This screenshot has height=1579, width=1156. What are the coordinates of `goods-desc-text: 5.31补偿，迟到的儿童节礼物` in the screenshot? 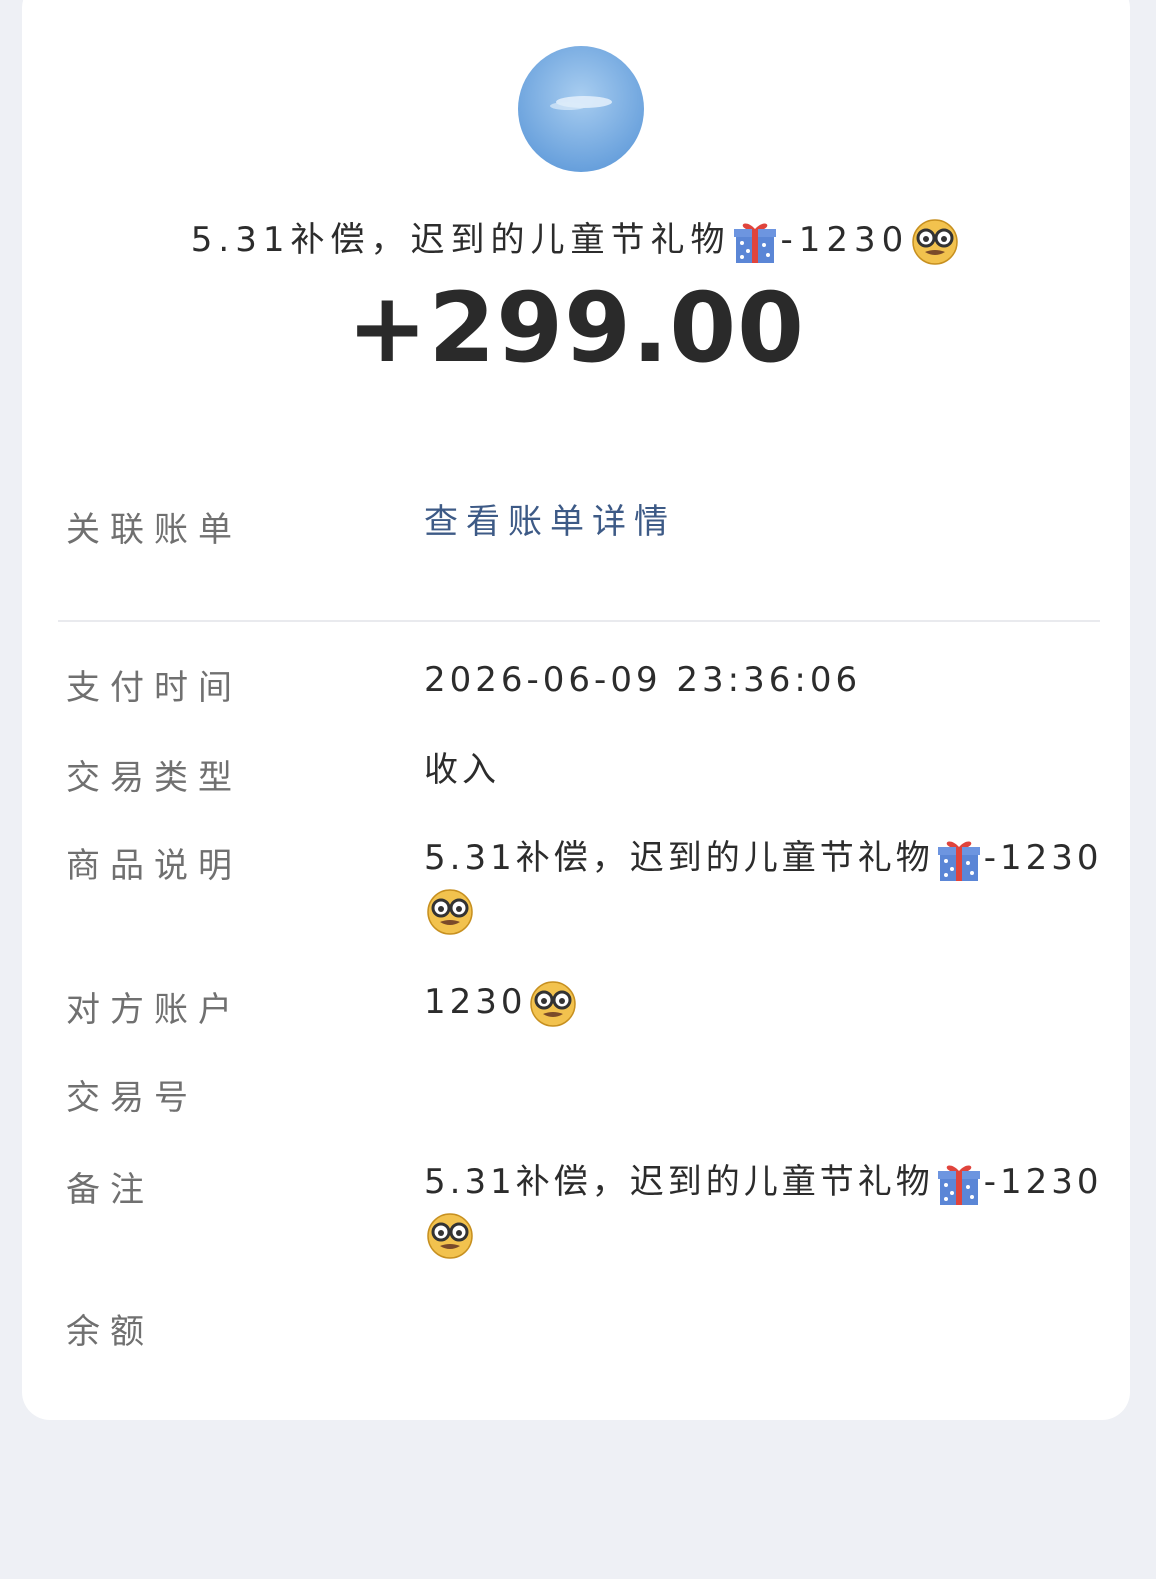 It's located at (679, 858).